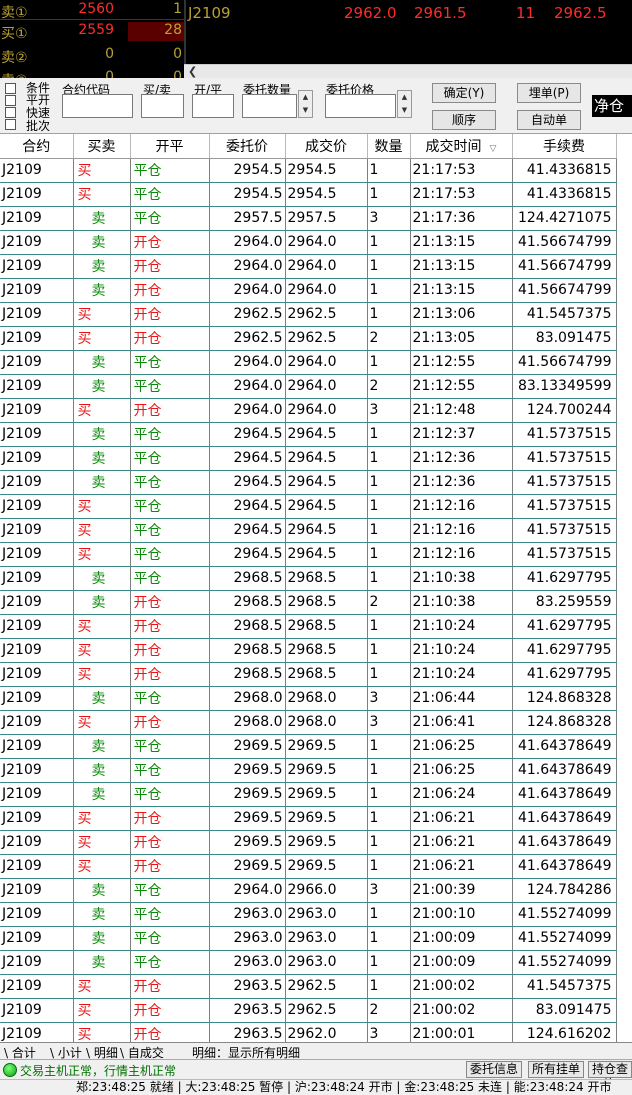 This screenshot has width=632, height=1095. I want to click on qty-stepper: ▲ ▼, so click(305, 104).